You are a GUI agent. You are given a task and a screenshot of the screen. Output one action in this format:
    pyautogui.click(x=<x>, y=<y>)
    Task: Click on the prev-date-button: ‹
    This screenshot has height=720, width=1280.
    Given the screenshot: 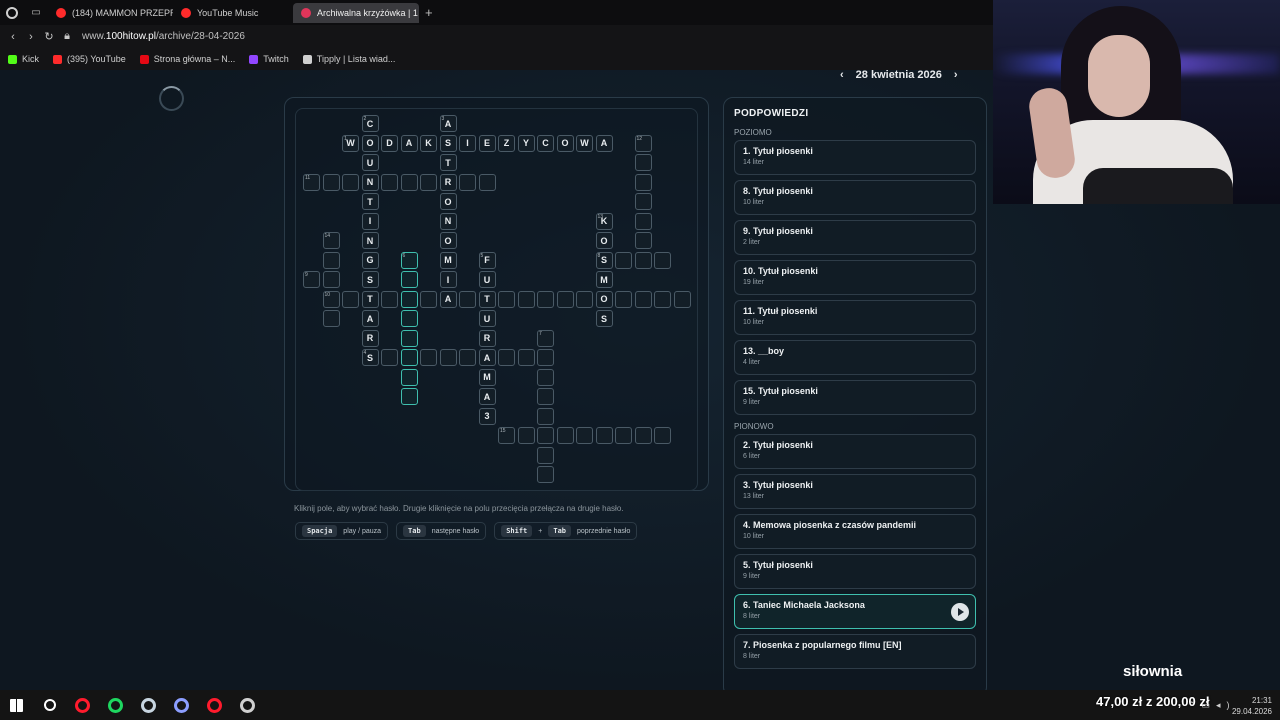 What is the action you would take?
    pyautogui.click(x=842, y=75)
    